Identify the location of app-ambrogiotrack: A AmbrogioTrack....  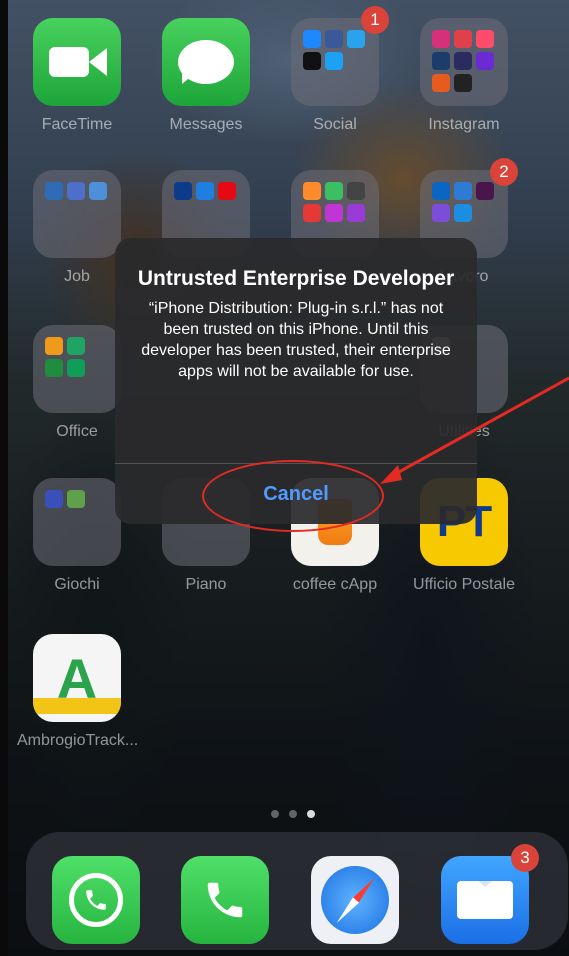
(78, 692).